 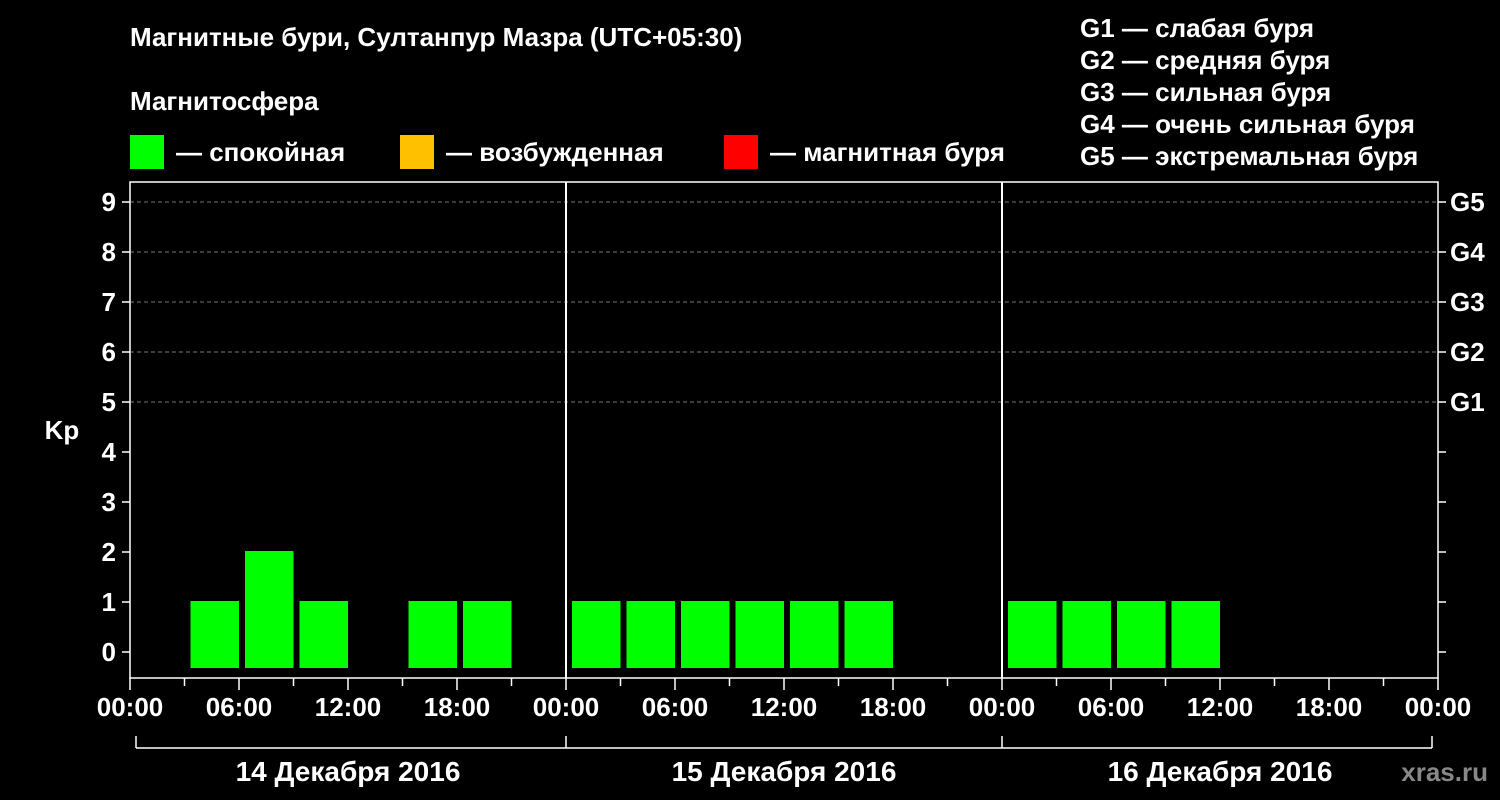 I want to click on y-tick-label: 9, so click(x=109, y=202).